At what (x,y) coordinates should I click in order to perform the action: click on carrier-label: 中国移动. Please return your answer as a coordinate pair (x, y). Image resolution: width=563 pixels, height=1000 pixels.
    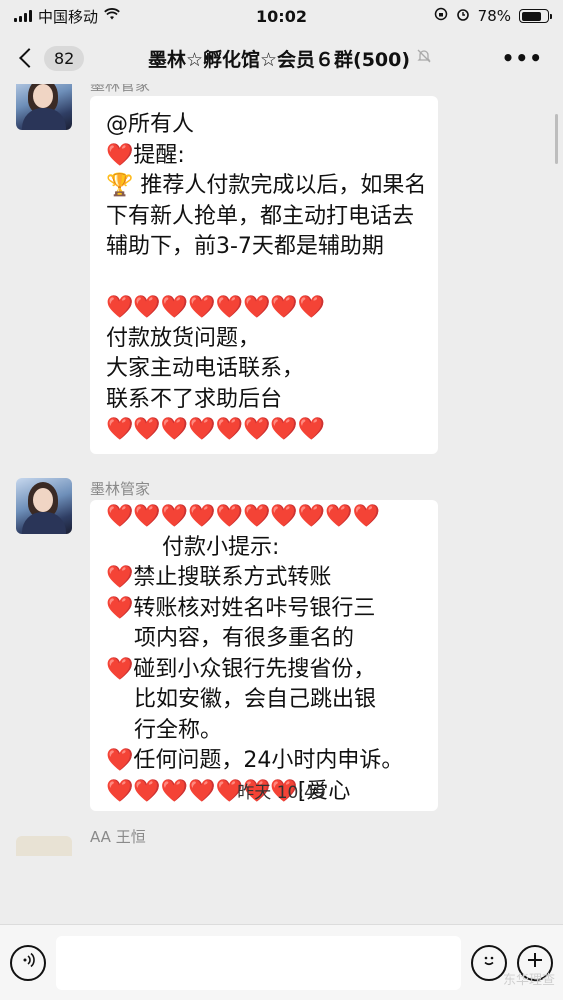
    Looking at the image, I should click on (68, 16).